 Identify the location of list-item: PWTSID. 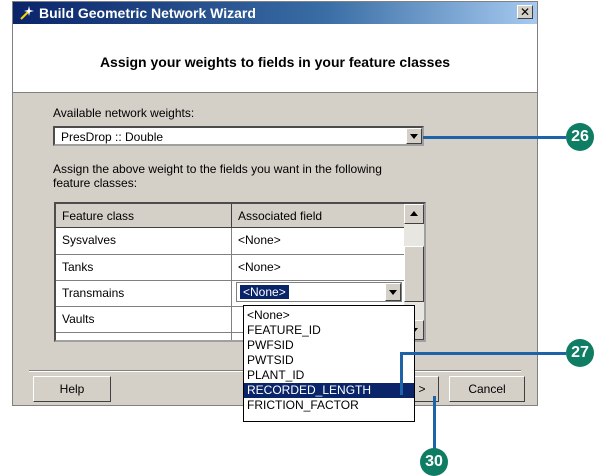
(329, 360).